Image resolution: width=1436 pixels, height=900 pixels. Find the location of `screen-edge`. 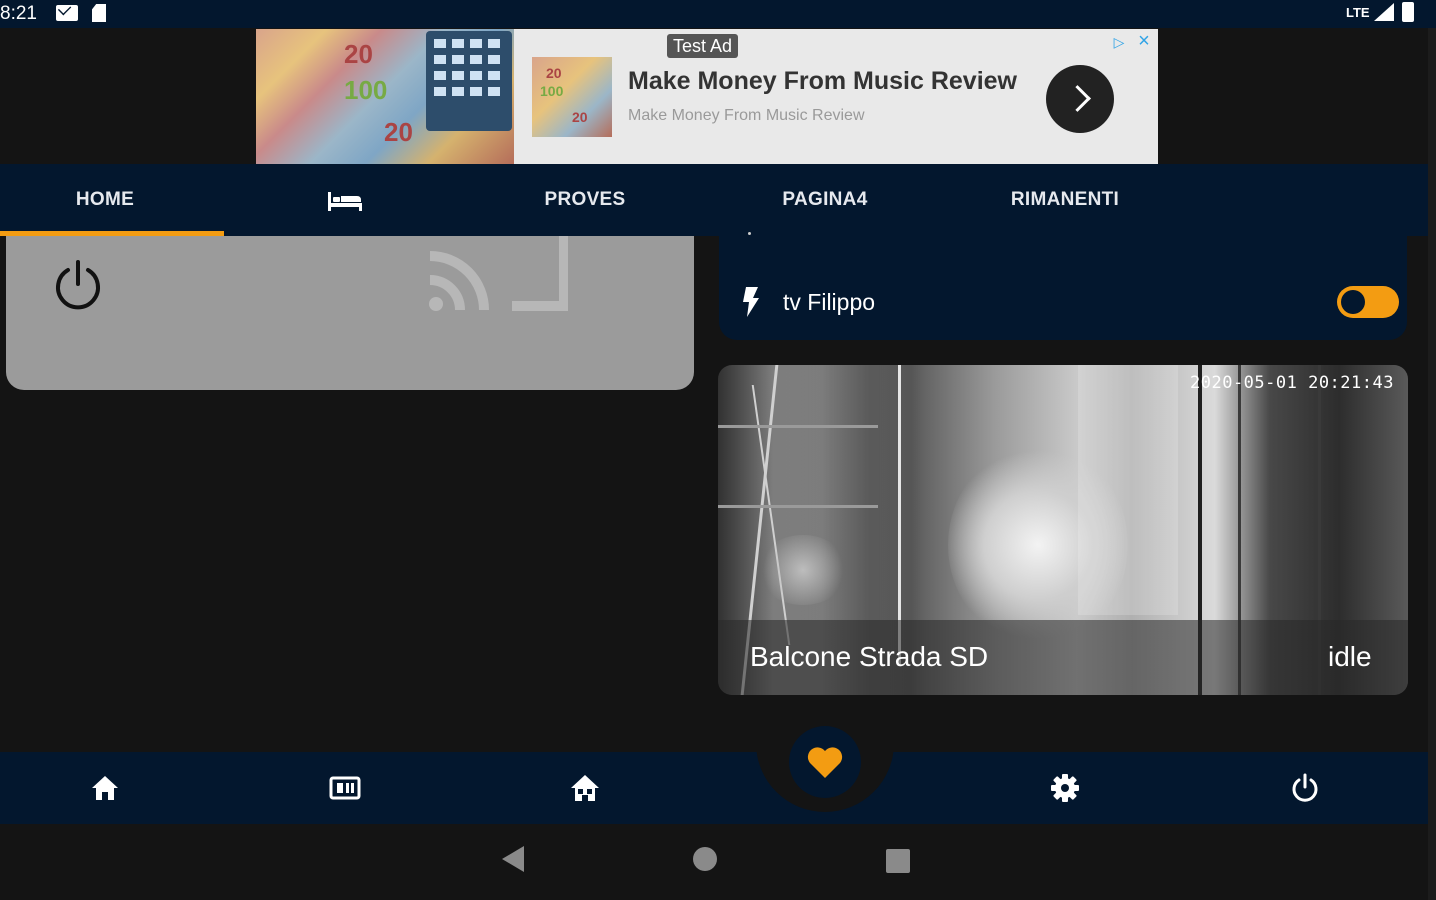

screen-edge is located at coordinates (1432, 464).